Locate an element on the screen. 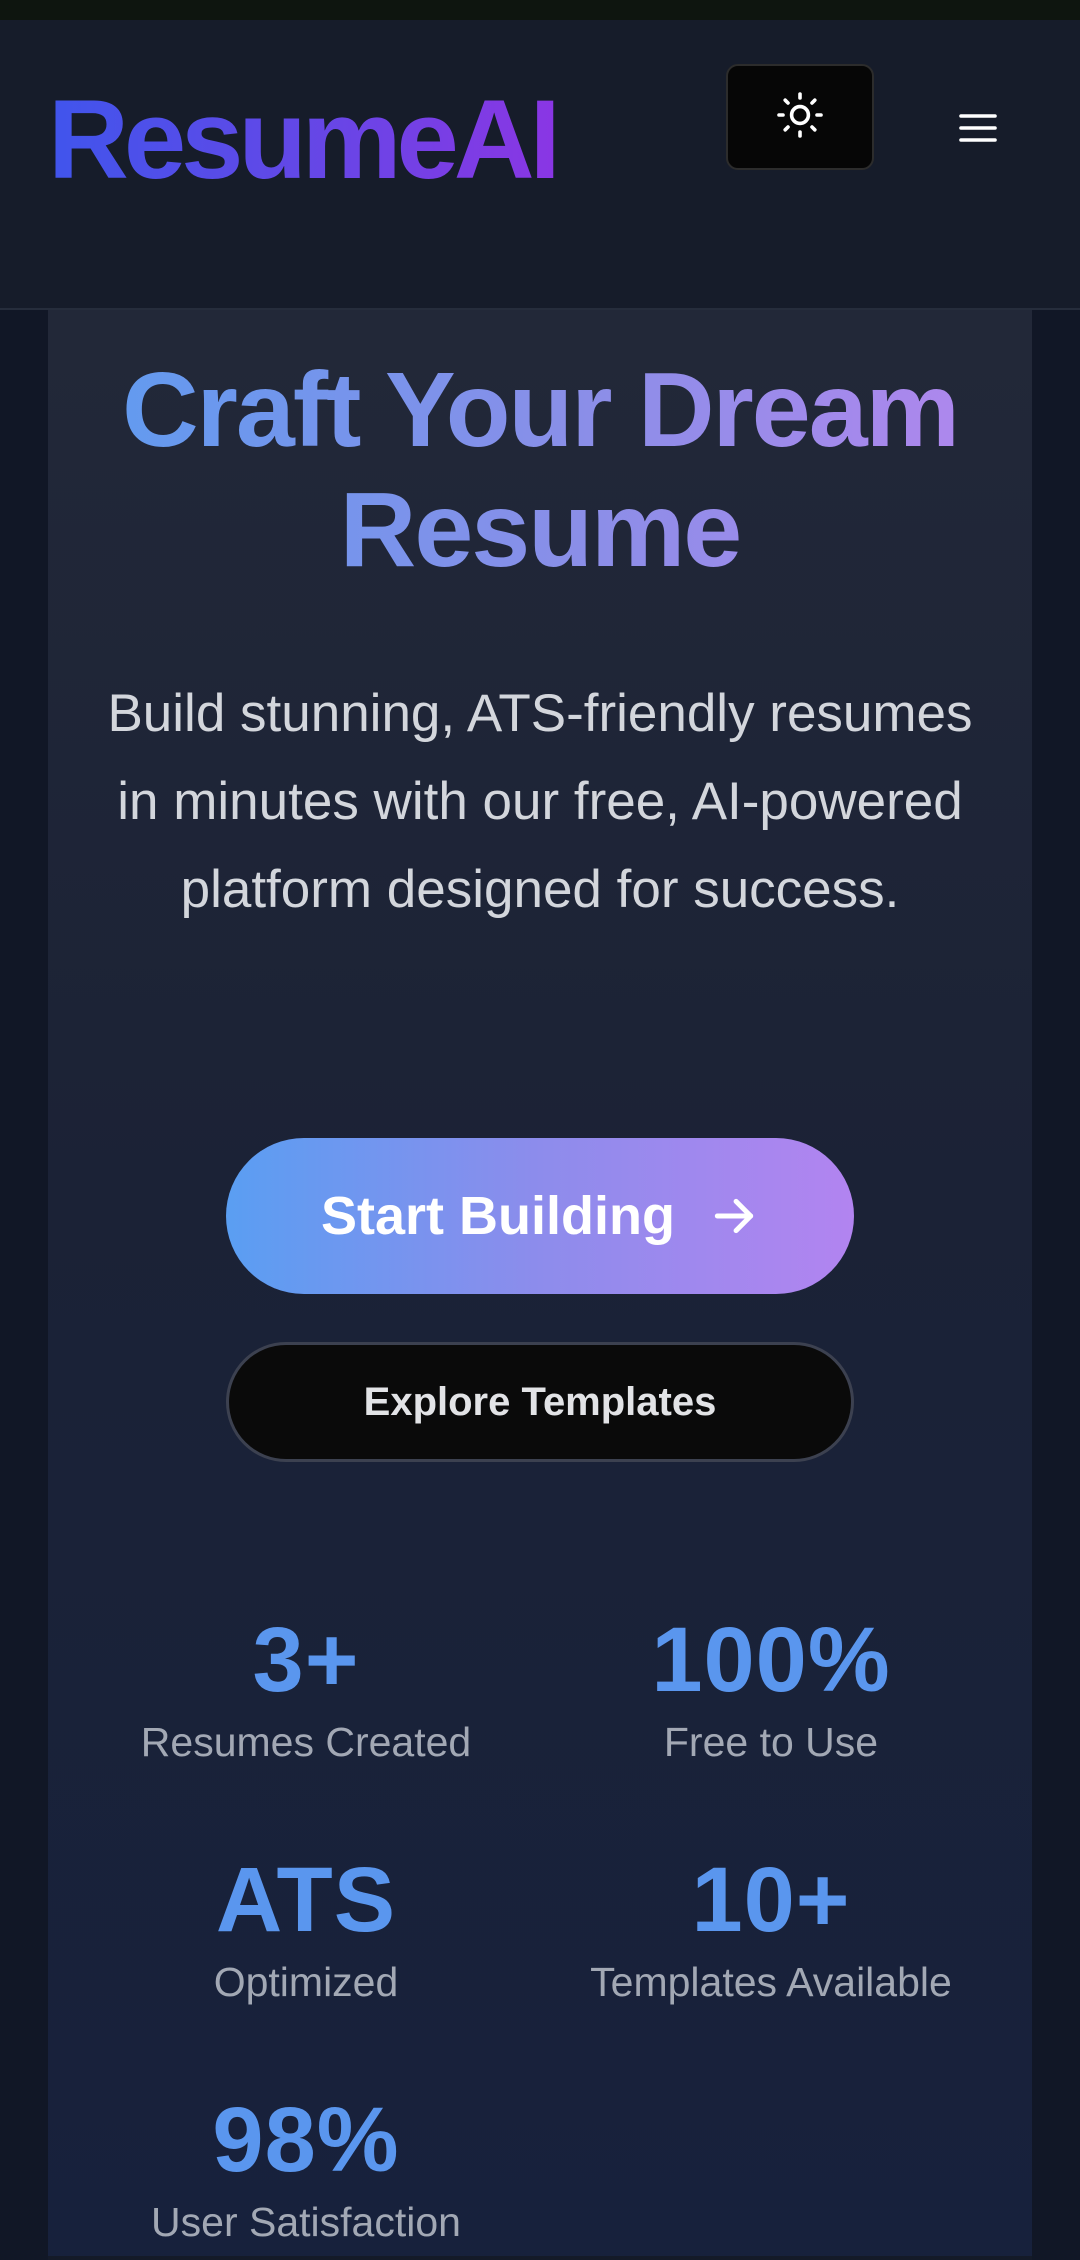 The image size is (1080, 2260). stat-label: User Satisfaction is located at coordinates (306, 2222).